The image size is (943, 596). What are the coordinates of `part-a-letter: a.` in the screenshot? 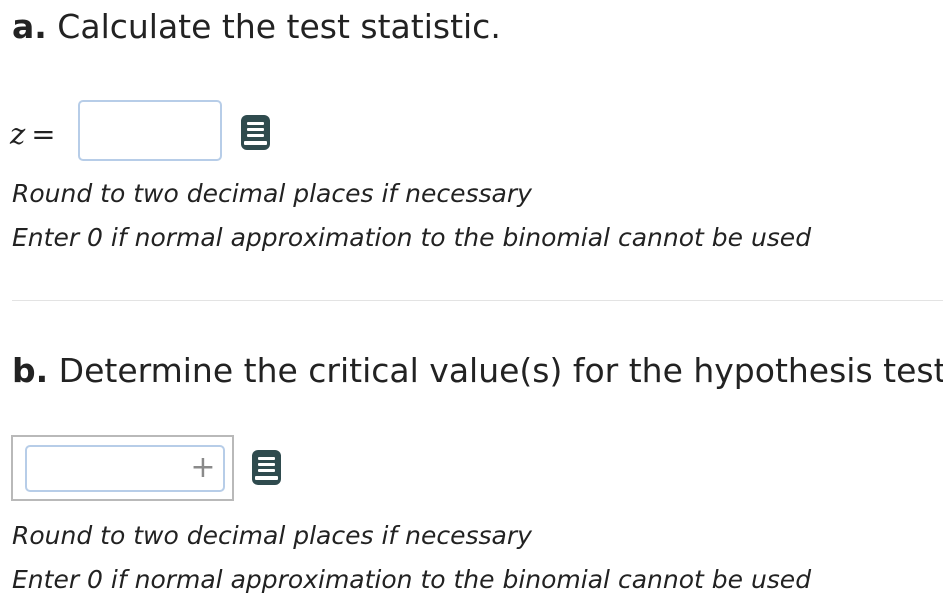 It's located at (29, 26).